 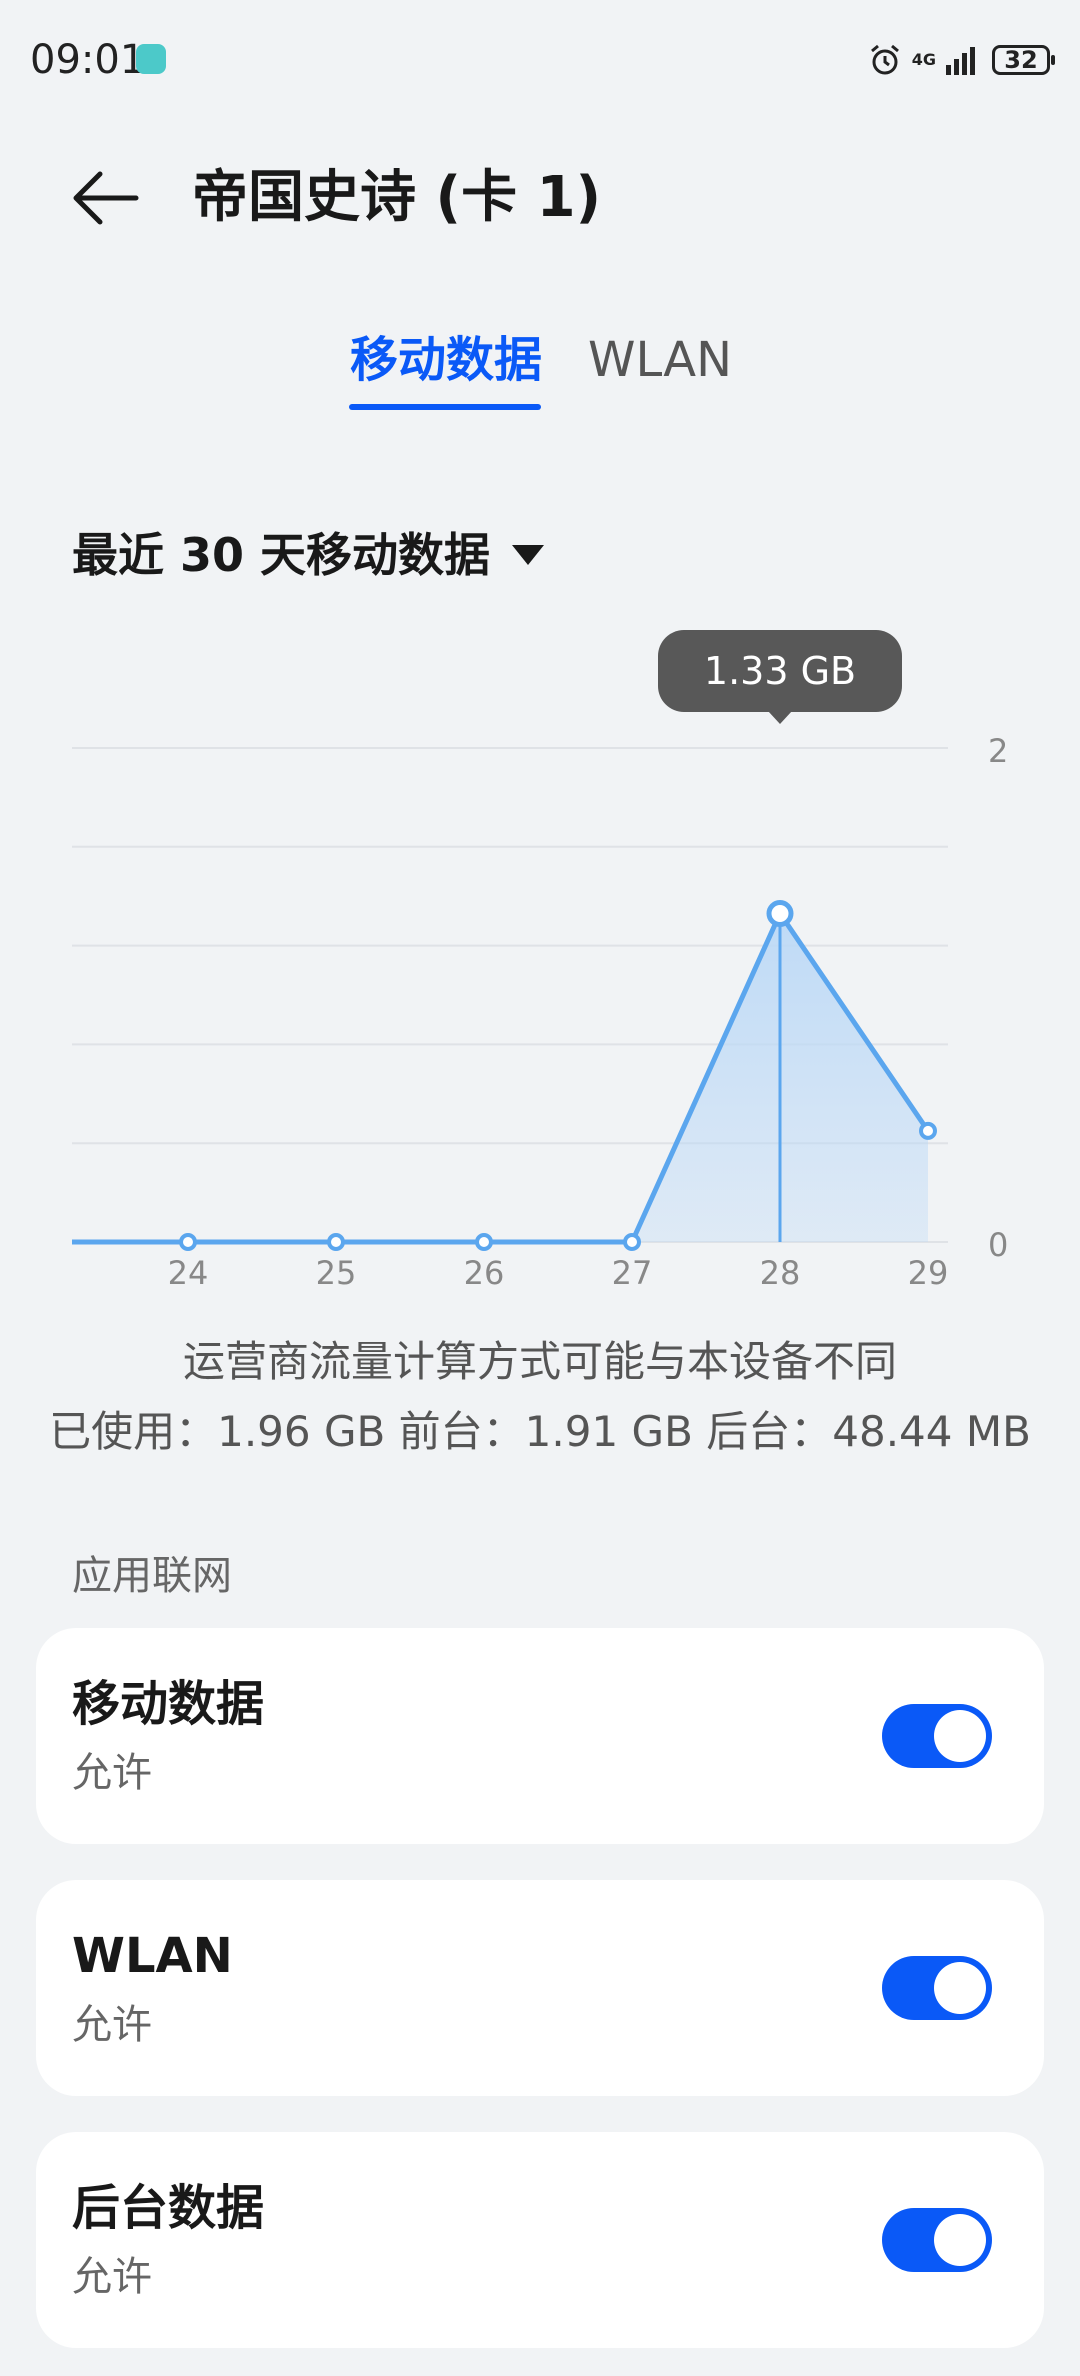 What do you see at coordinates (151, 59) in the screenshot?
I see `download-notification-icon` at bounding box center [151, 59].